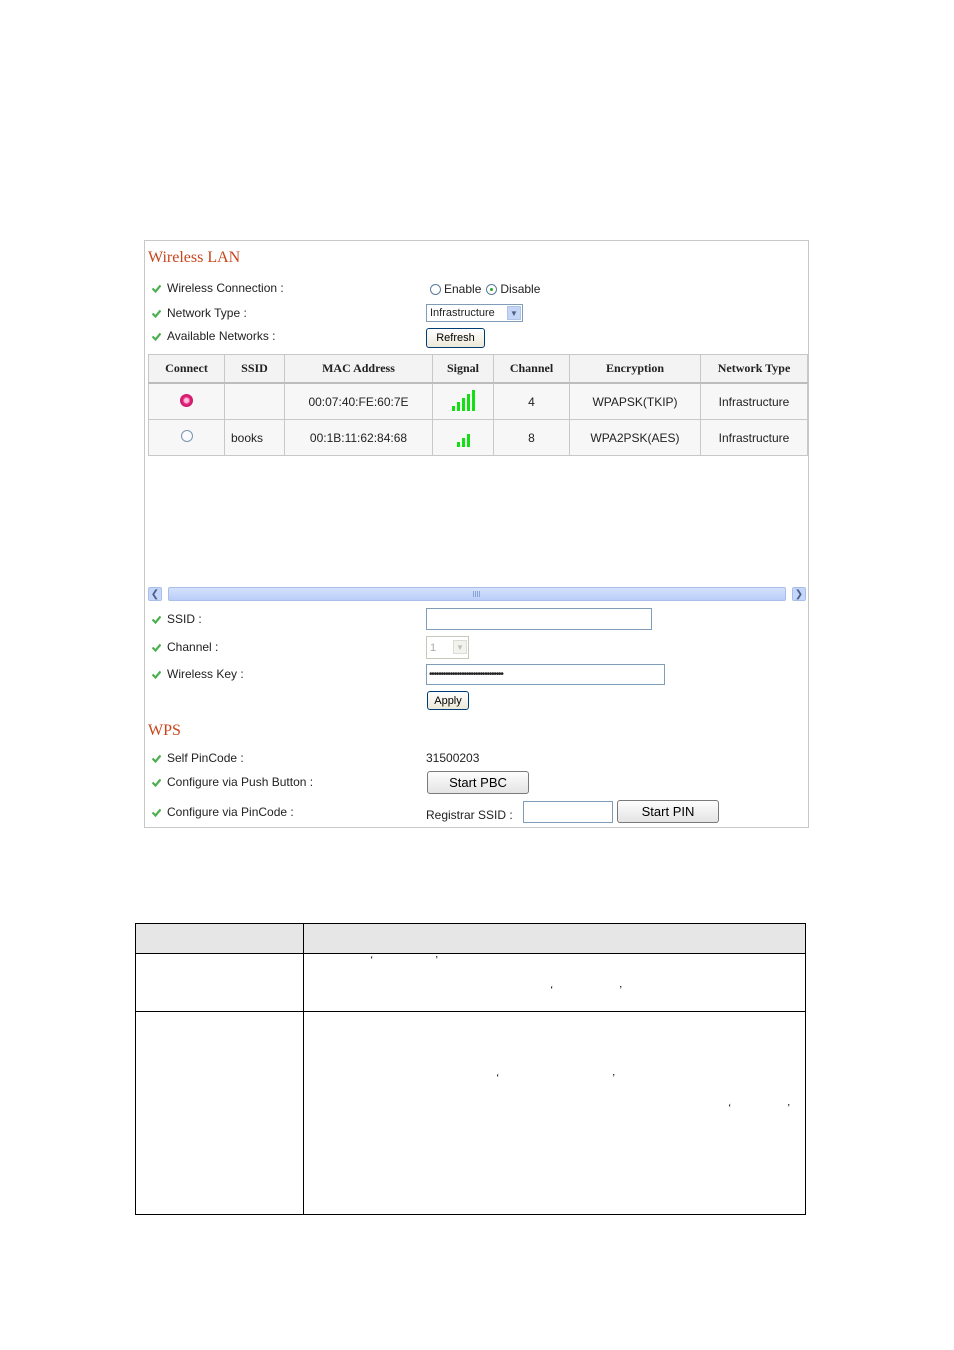 This screenshot has height=1350, width=954. I want to click on ssid-label: SSID :, so click(177, 619).